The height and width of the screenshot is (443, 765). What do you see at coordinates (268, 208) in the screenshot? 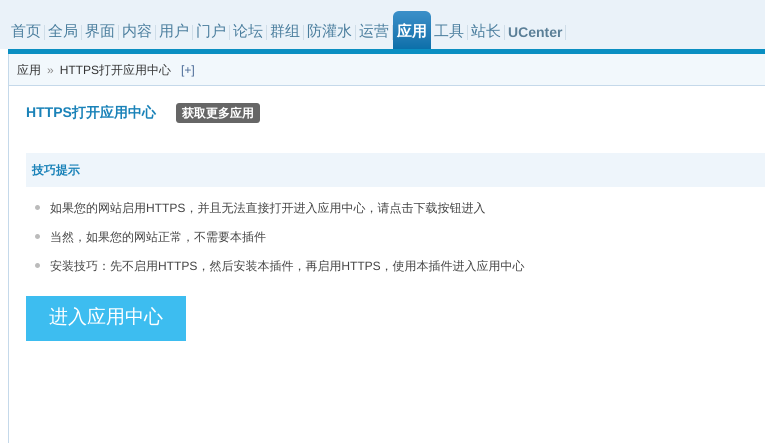
I see `tip-text: 如果您的网站启用HTTPS，并且无法直接打开进入应用中心，请点击下载按钮进入` at bounding box center [268, 208].